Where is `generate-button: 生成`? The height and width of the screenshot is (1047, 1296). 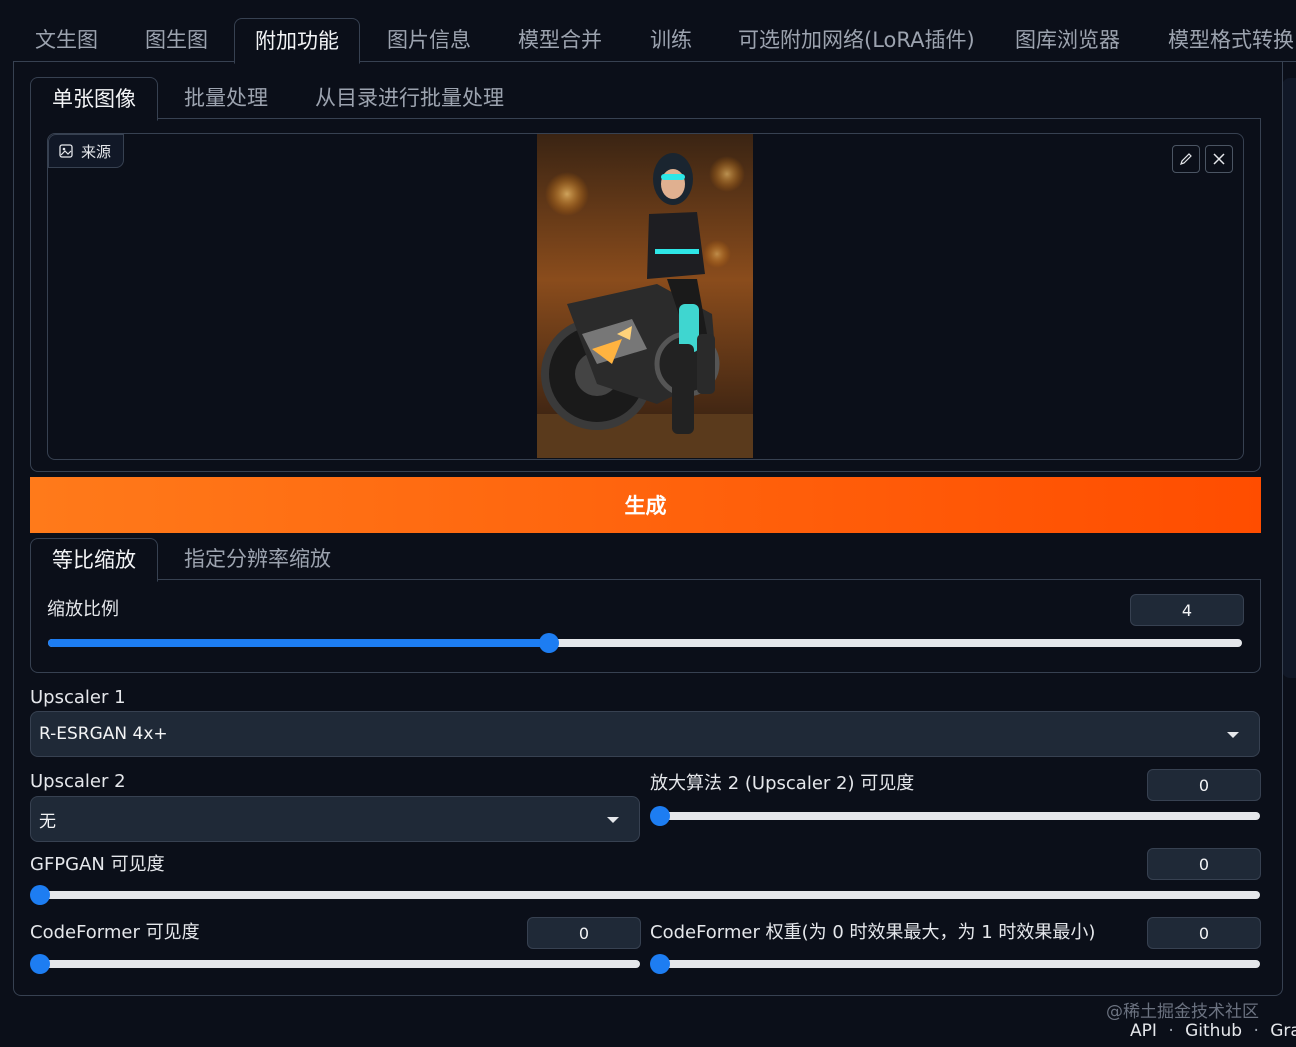 generate-button: 生成 is located at coordinates (645, 505).